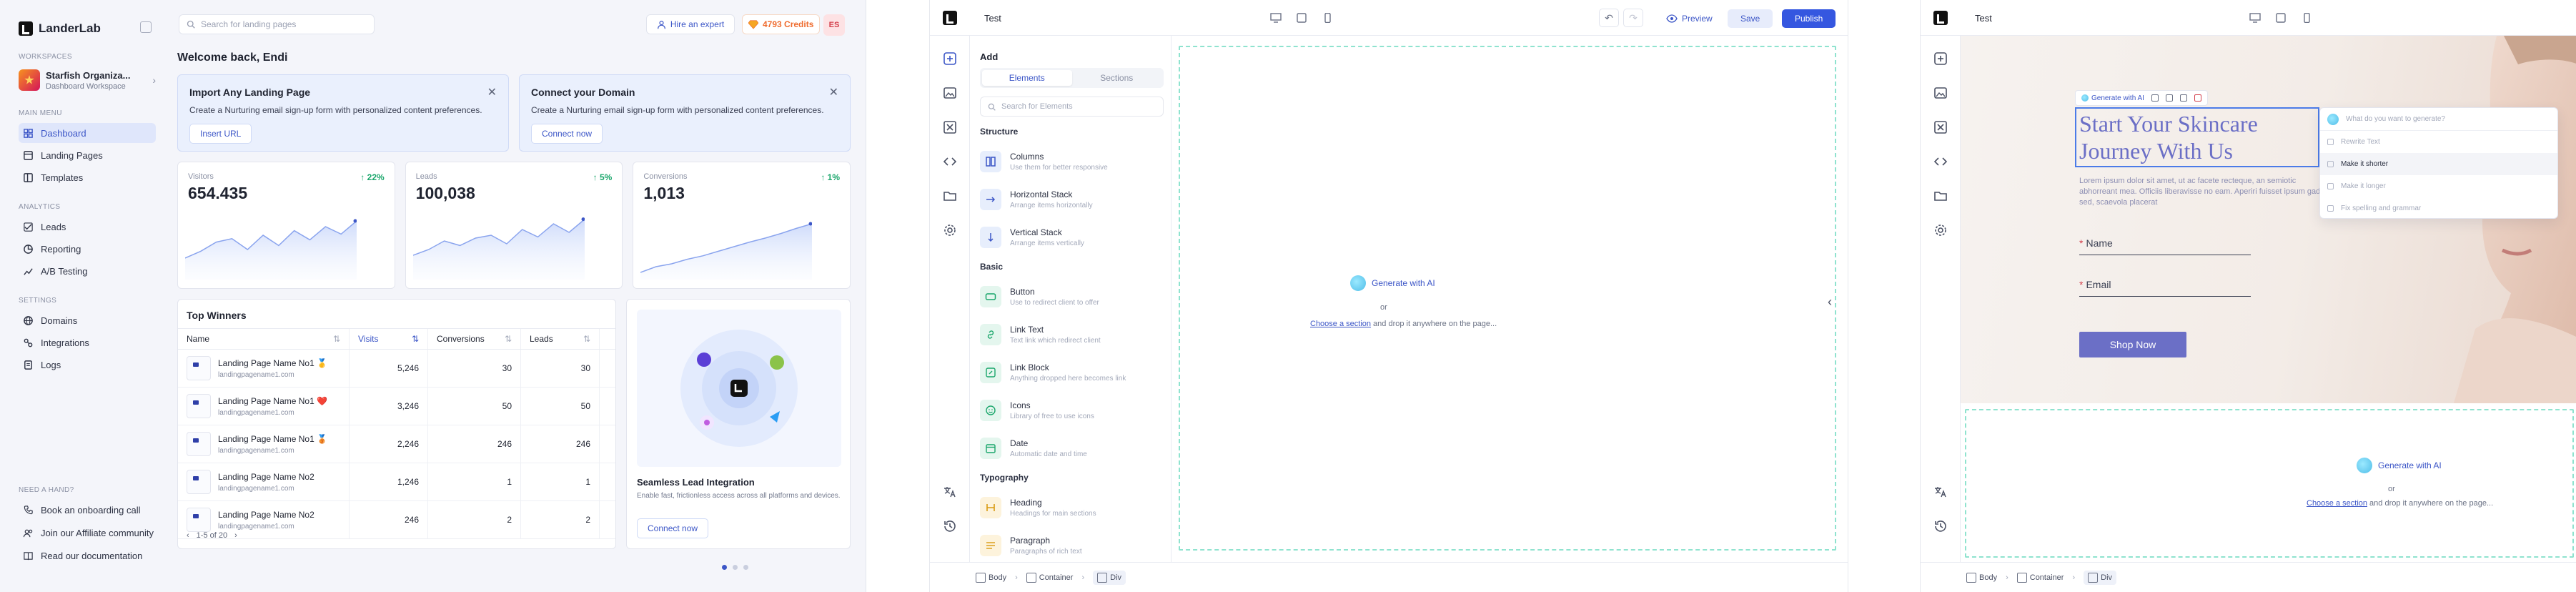  I want to click on element-icons: Icons Library of free to use icons, so click(1072, 410).